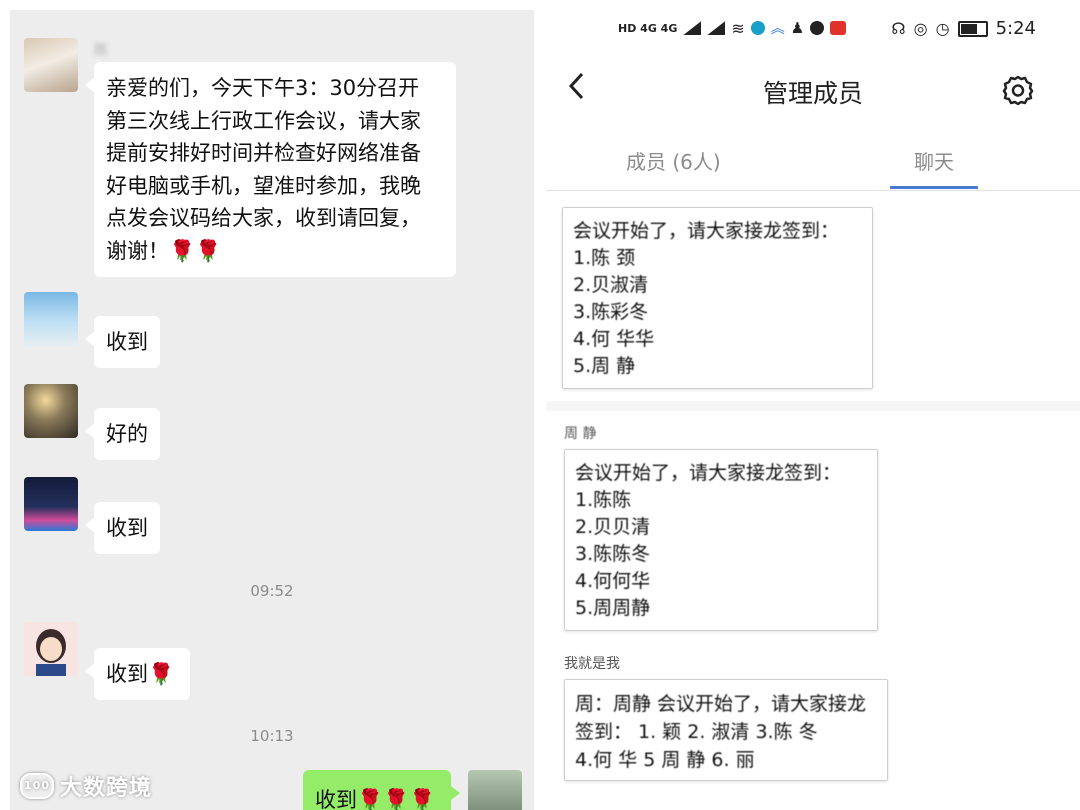 This screenshot has width=1080, height=810. I want to click on watermark-text: 大数跨境, so click(106, 788).